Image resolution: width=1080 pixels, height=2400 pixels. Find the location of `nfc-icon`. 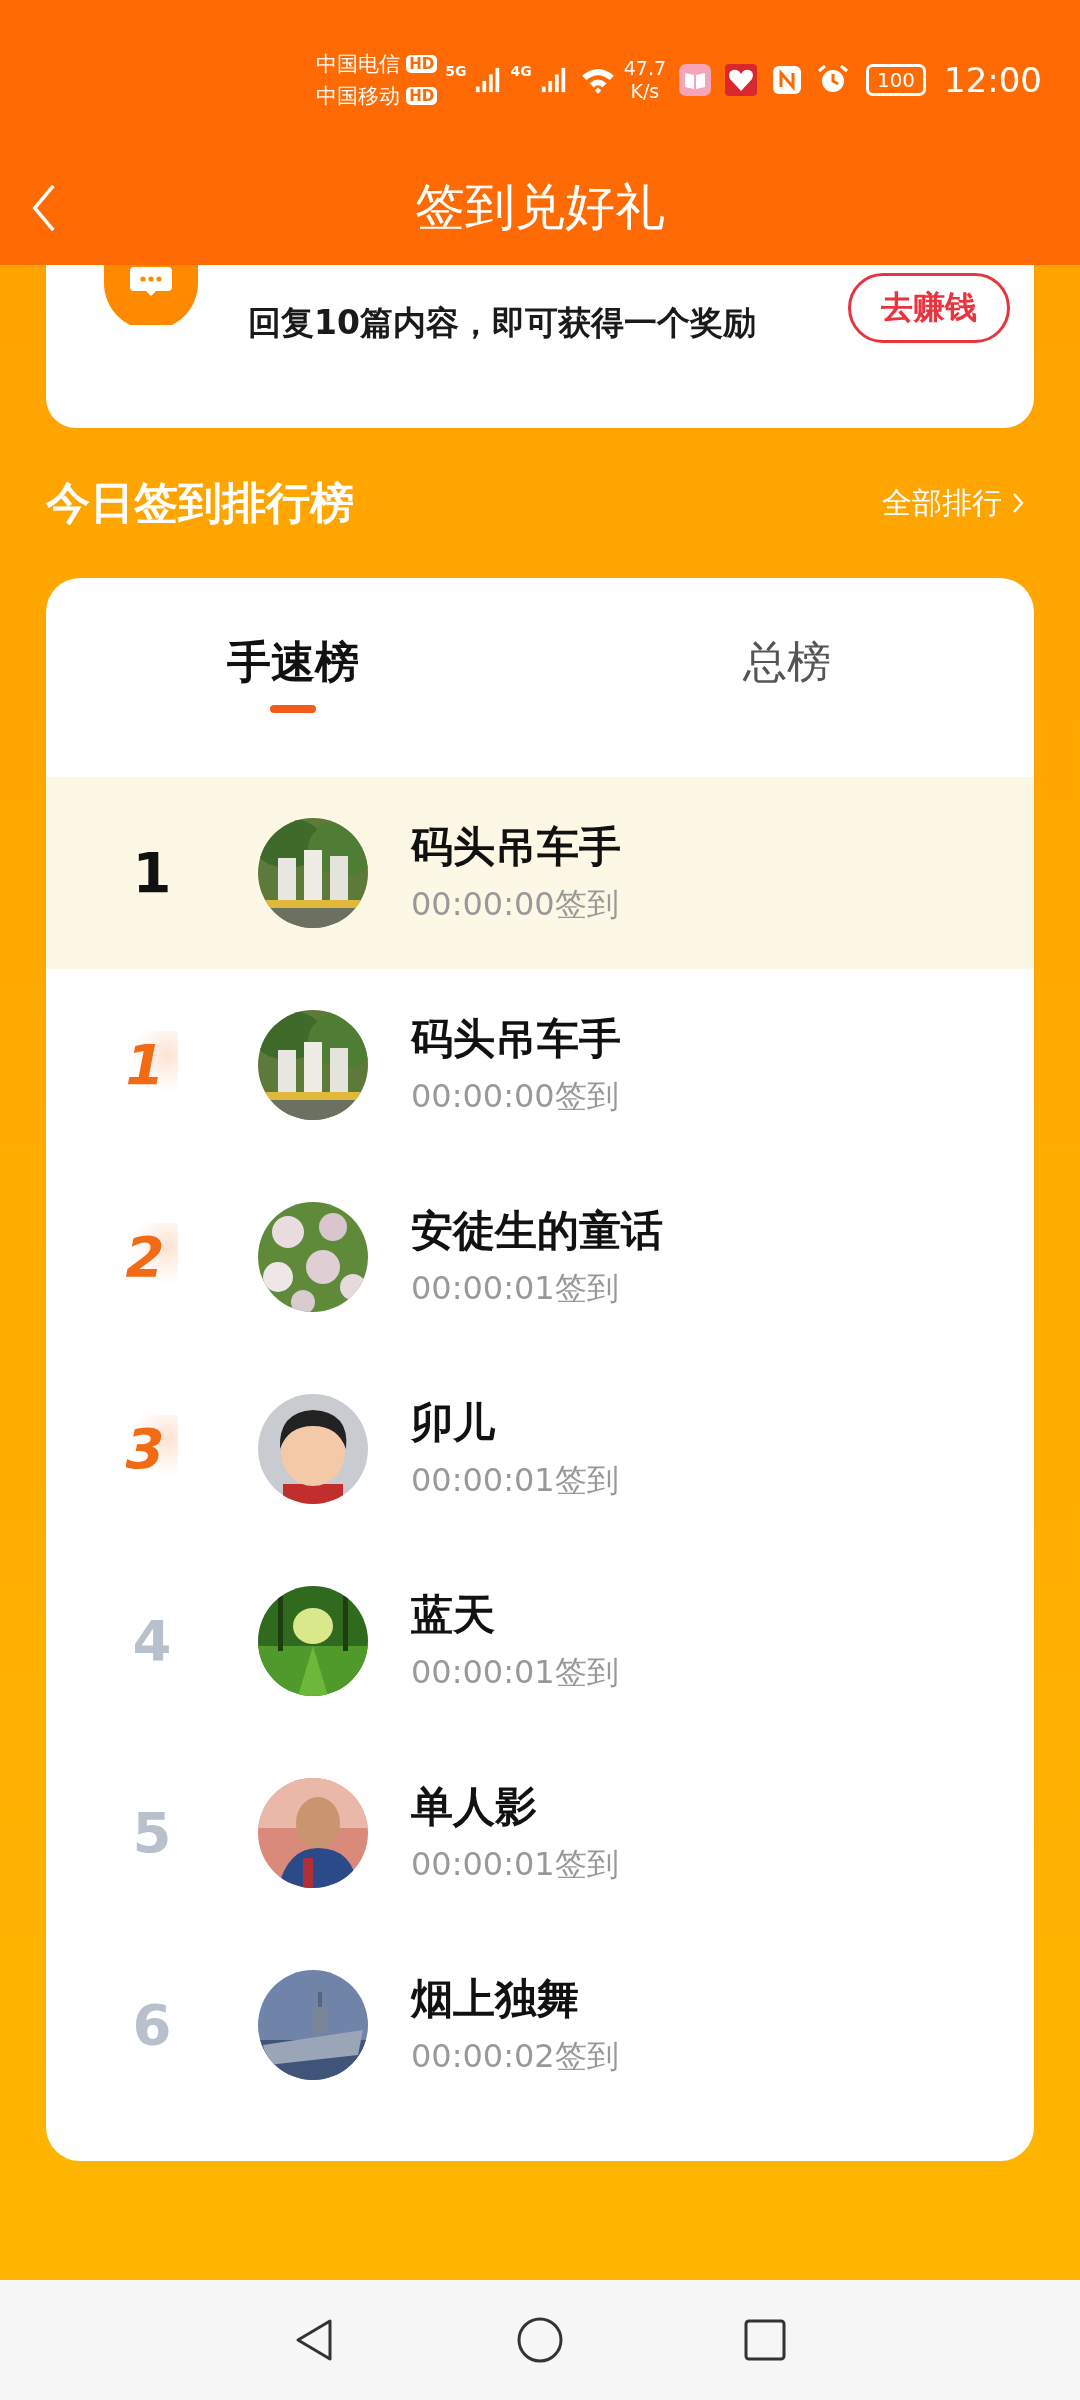

nfc-icon is located at coordinates (787, 80).